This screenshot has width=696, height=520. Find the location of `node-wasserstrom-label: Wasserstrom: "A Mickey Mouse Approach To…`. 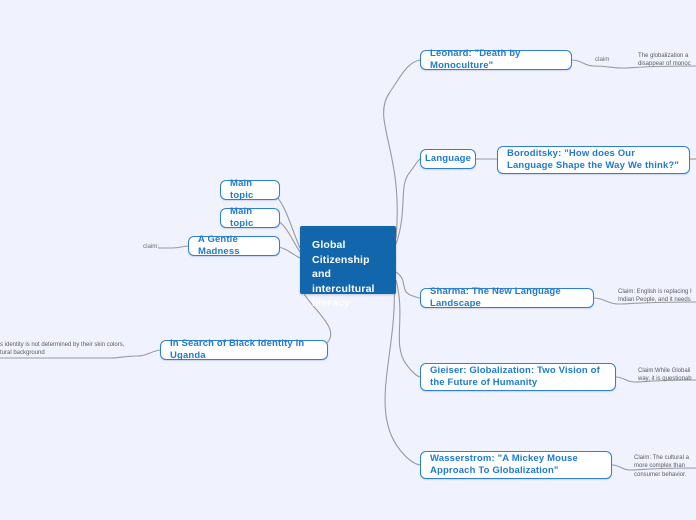

node-wasserstrom-label: Wasserstrom: "A Mickey Mouse Approach To… is located at coordinates (504, 464).